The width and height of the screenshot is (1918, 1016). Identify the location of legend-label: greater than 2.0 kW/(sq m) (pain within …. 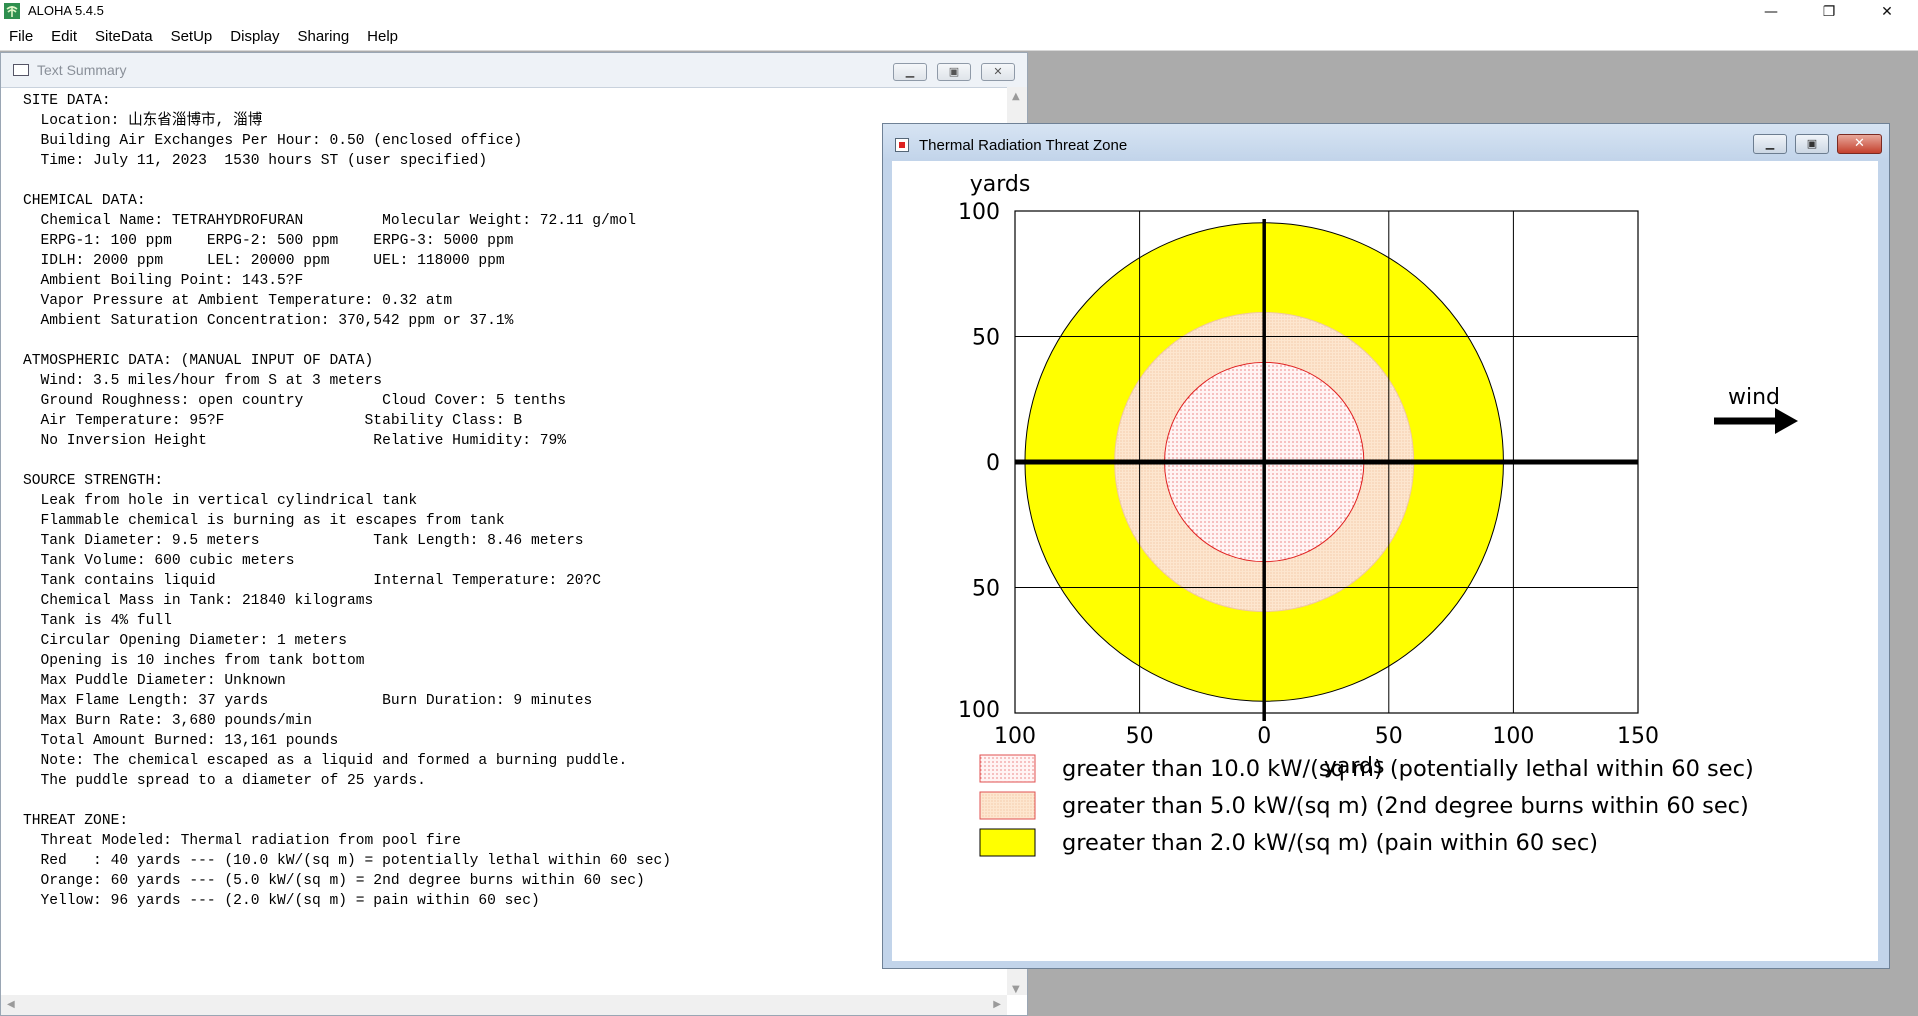
(1330, 843).